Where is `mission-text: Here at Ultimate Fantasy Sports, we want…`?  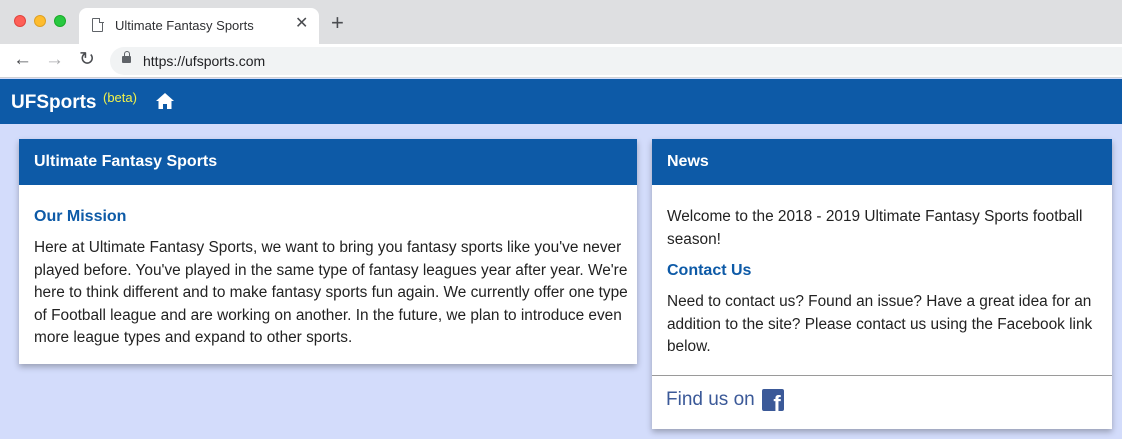
mission-text: Here at Ultimate Fantasy Sports, we want… is located at coordinates (331, 292).